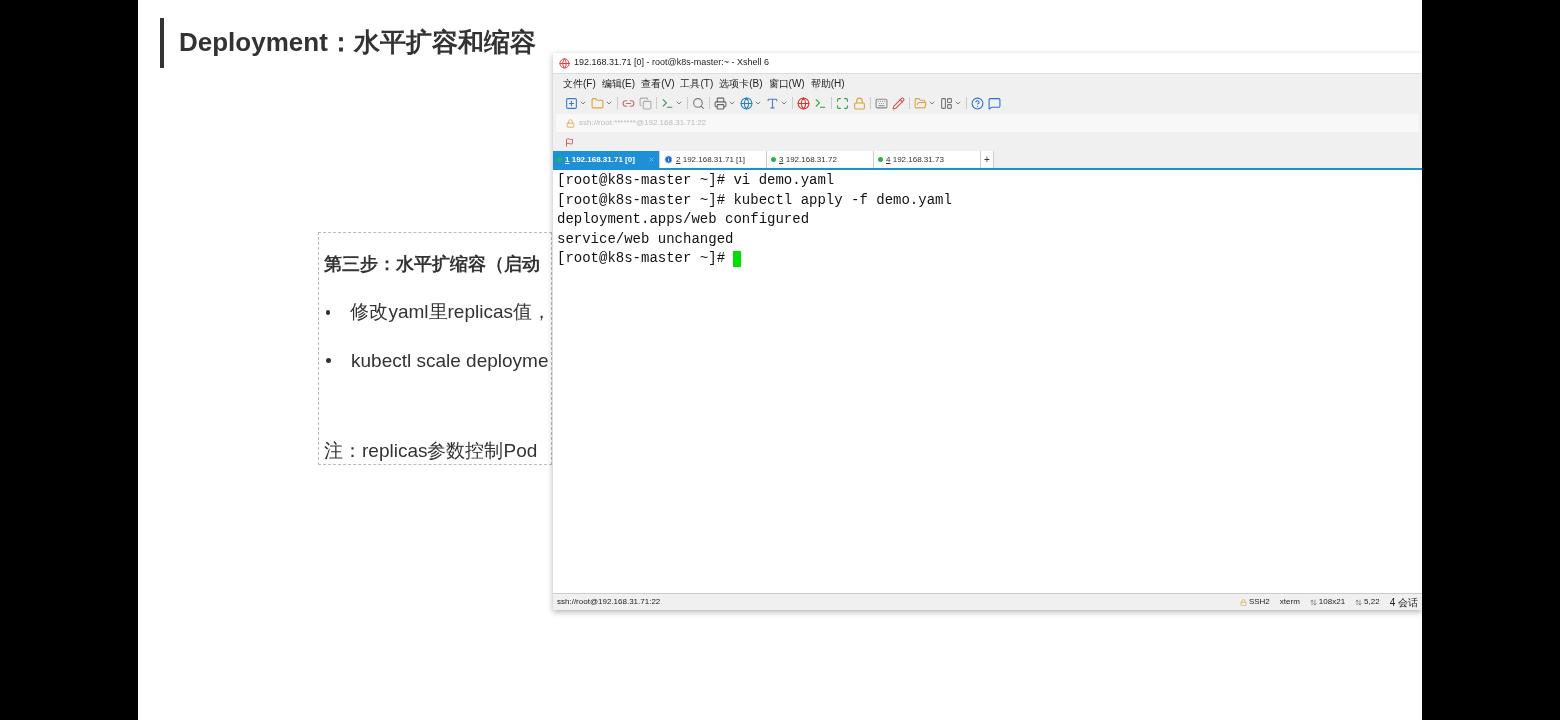 This screenshot has width=1560, height=720. Describe the element at coordinates (881, 103) in the screenshot. I see `keyboard-icon` at that location.